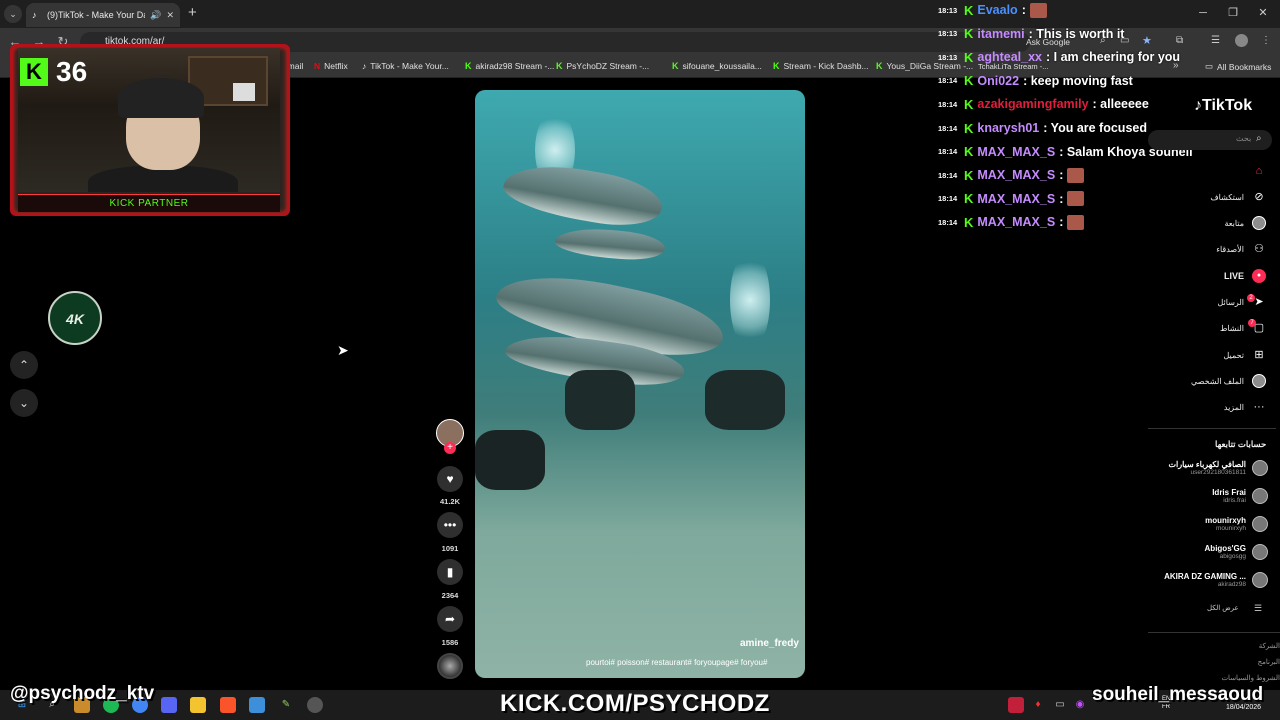  Describe the element at coordinates (1269, 662) in the screenshot. I see `footer-link: البرنامج` at that location.